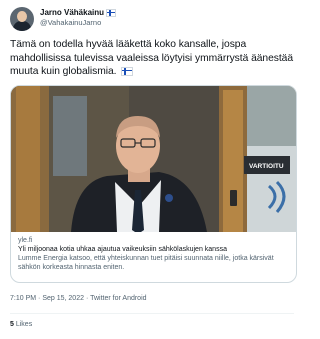 The width and height of the screenshot is (320, 339). I want to click on author-handle: @VahakainuJarno, so click(78, 23).